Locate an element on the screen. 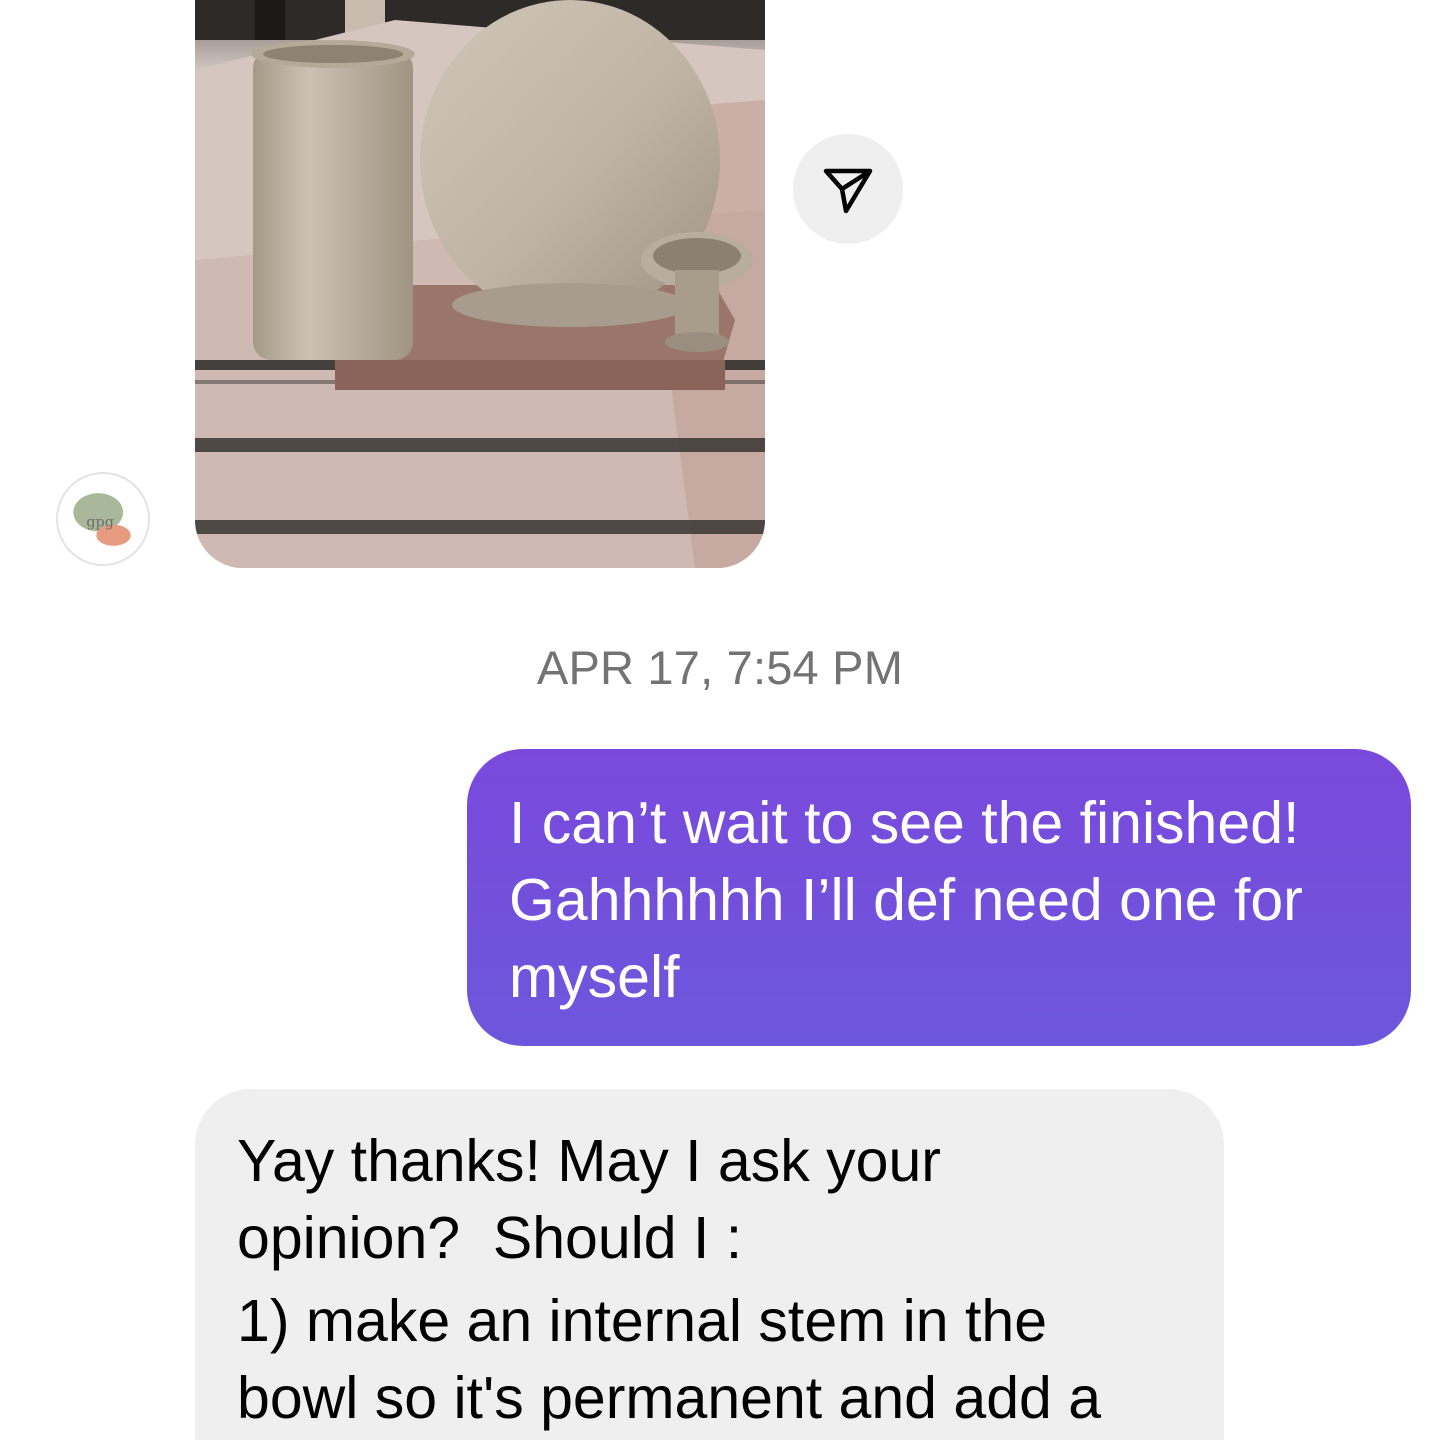 The width and height of the screenshot is (1440, 1440). incoming-message-line: 1) make an internal stem in the is located at coordinates (642, 1321).